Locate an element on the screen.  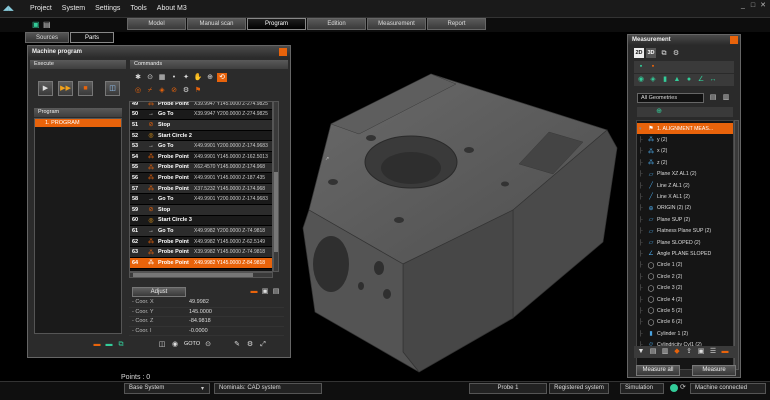
edit-icon: ✎ is located at coordinates (237, 344).